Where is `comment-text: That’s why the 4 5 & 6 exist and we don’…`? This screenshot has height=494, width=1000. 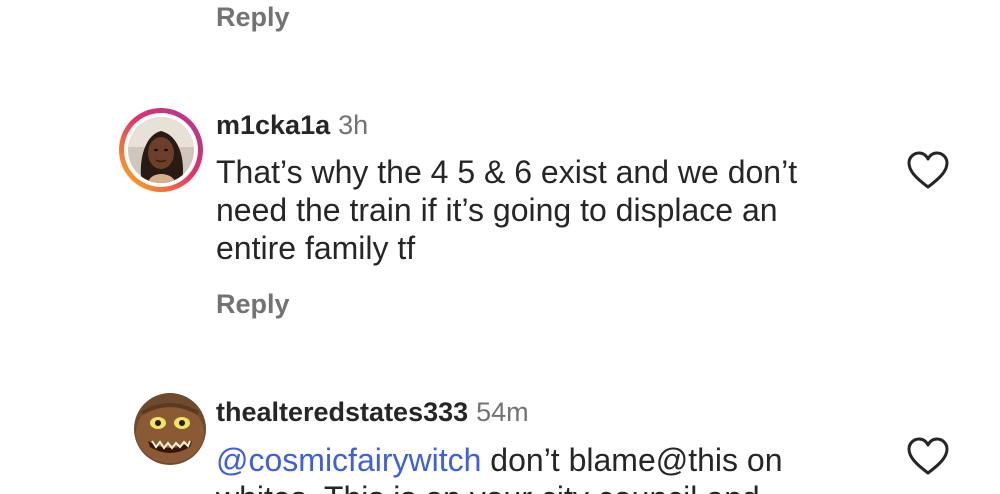
comment-text: That’s why the 4 5 & 6 exist and we don’… is located at coordinates (507, 210).